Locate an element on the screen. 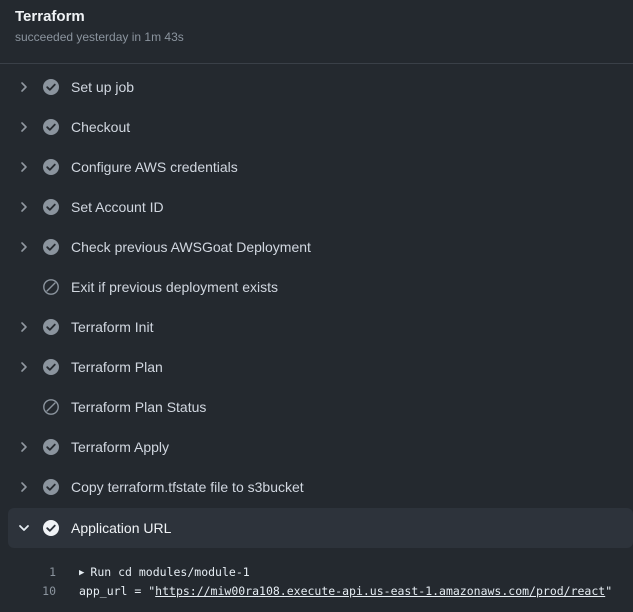  step-terraform-init: Terraform Init is located at coordinates (320, 327).